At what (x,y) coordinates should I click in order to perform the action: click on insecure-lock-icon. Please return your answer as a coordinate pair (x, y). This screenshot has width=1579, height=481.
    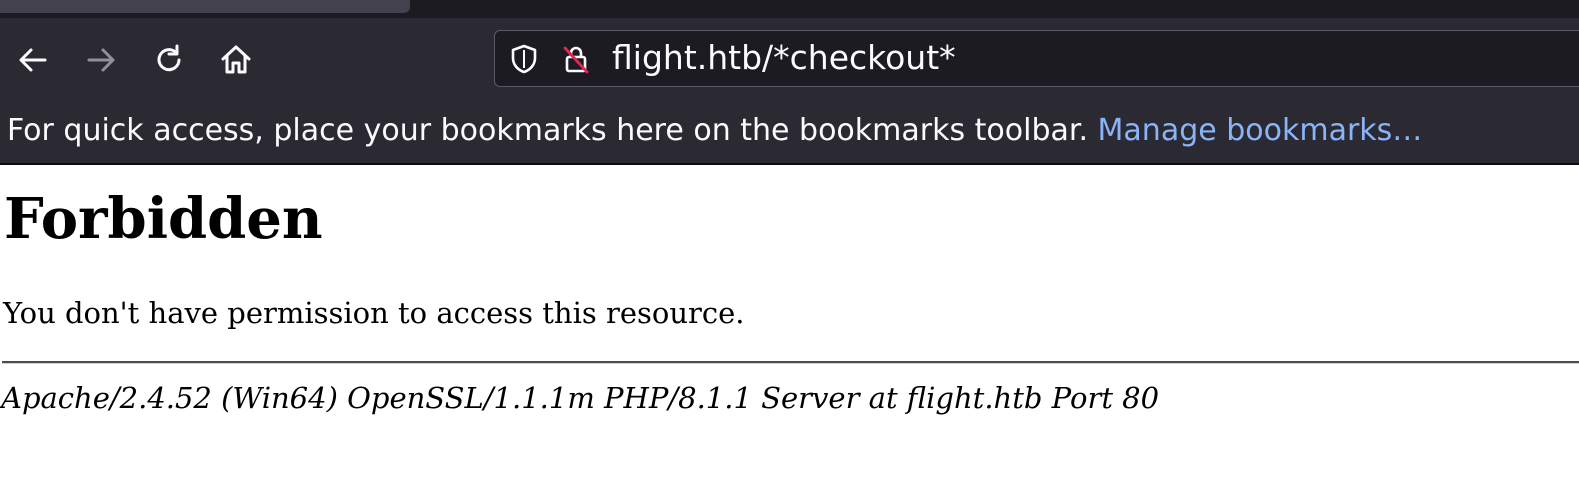
    Looking at the image, I should click on (576, 59).